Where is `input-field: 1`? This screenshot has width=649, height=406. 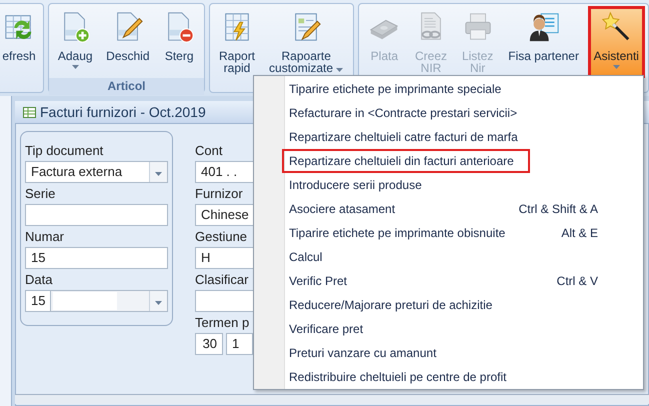
input-field: 1 is located at coordinates (239, 344).